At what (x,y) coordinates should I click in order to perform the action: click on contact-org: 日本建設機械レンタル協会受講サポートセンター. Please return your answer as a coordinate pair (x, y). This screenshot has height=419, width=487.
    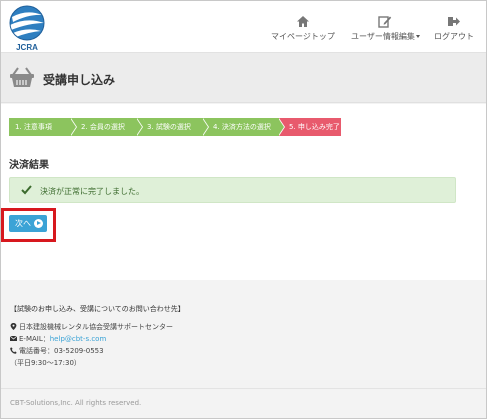
    Looking at the image, I should click on (91, 327).